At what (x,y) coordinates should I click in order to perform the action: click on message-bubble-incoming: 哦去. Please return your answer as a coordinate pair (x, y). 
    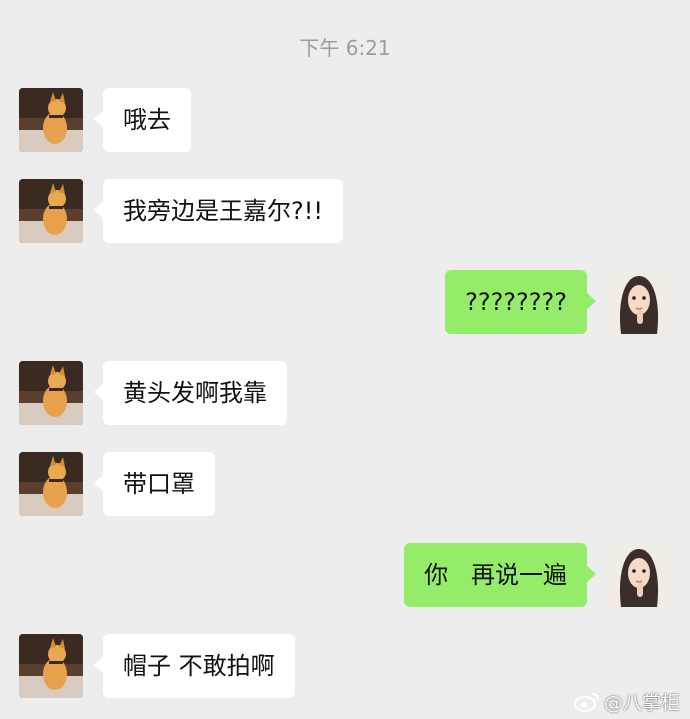
    Looking at the image, I should click on (142, 120).